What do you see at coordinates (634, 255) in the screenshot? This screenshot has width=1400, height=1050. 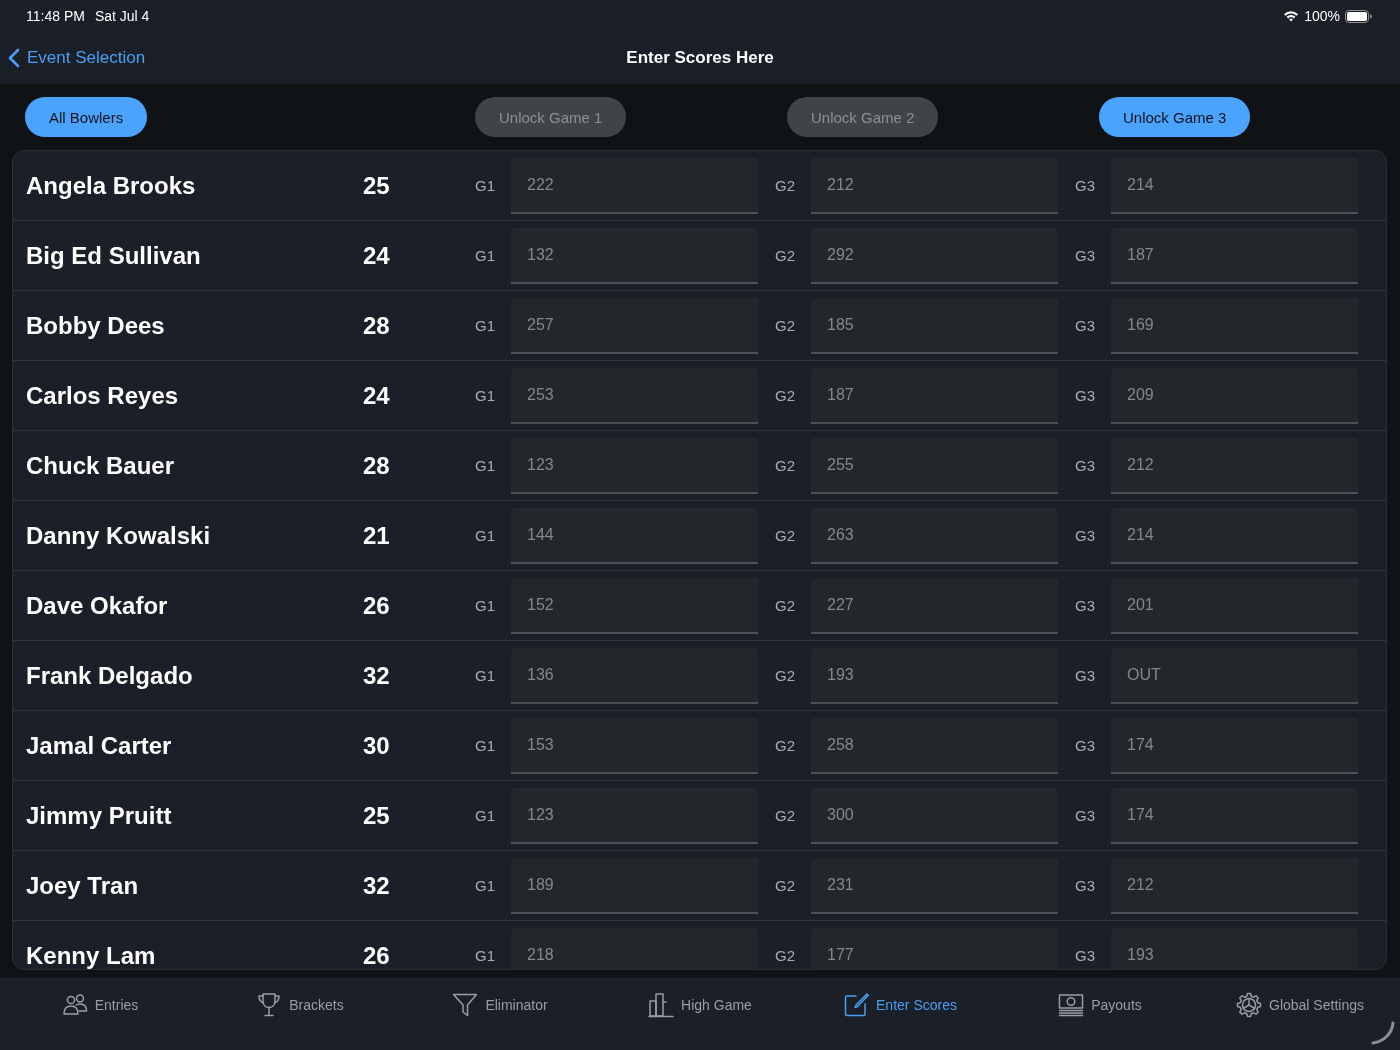 I see `score-field: 132` at bounding box center [634, 255].